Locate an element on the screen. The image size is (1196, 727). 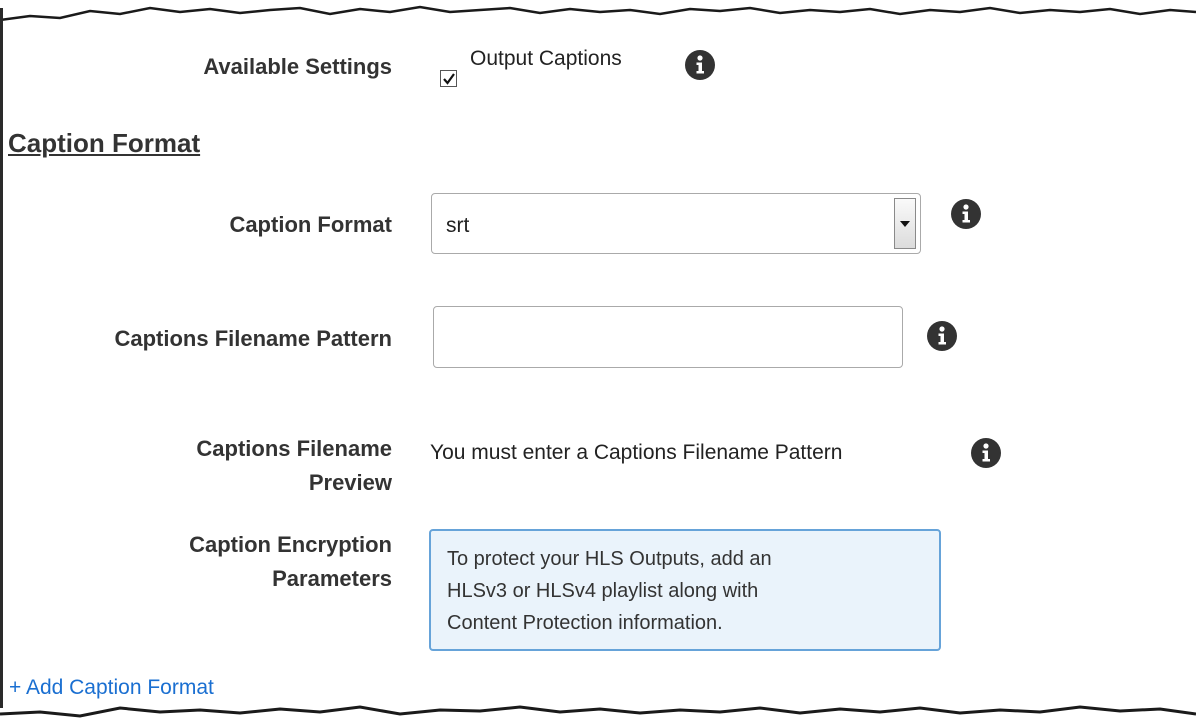
caption-format-selected-value: srt is located at coordinates (458, 225).